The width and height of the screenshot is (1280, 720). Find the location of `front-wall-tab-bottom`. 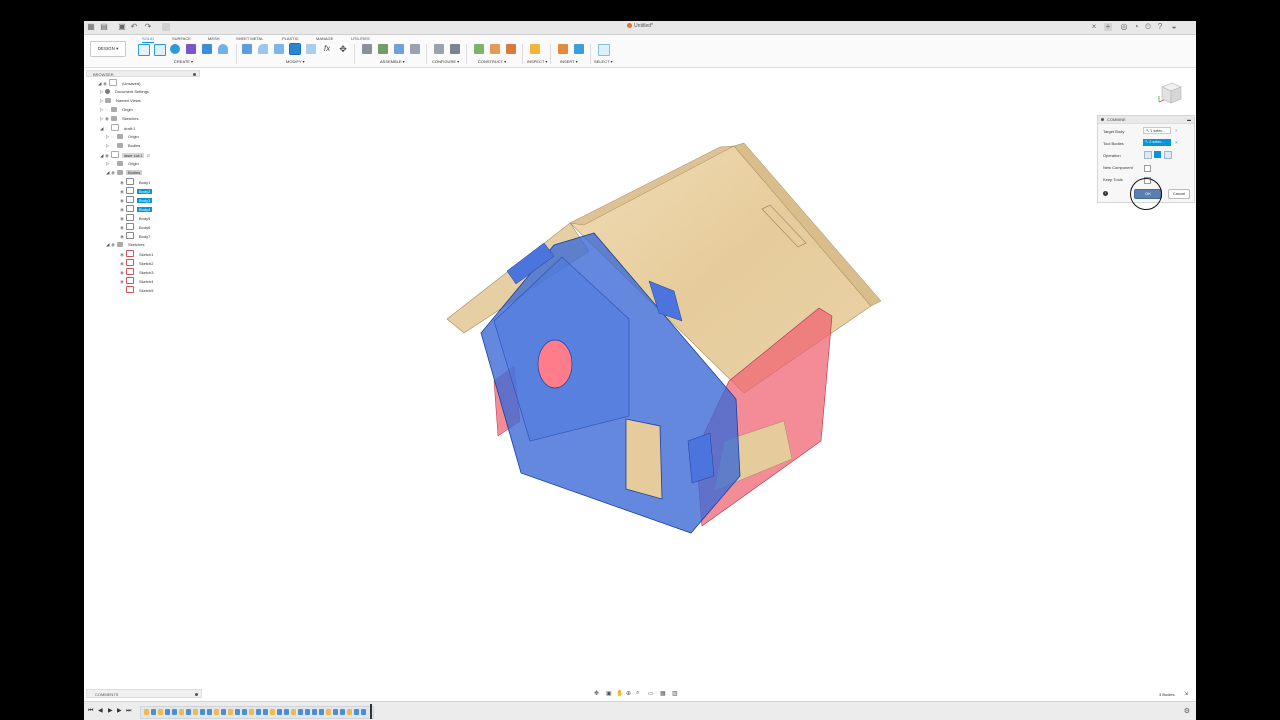

front-wall-tab-bottom is located at coordinates (701, 458).